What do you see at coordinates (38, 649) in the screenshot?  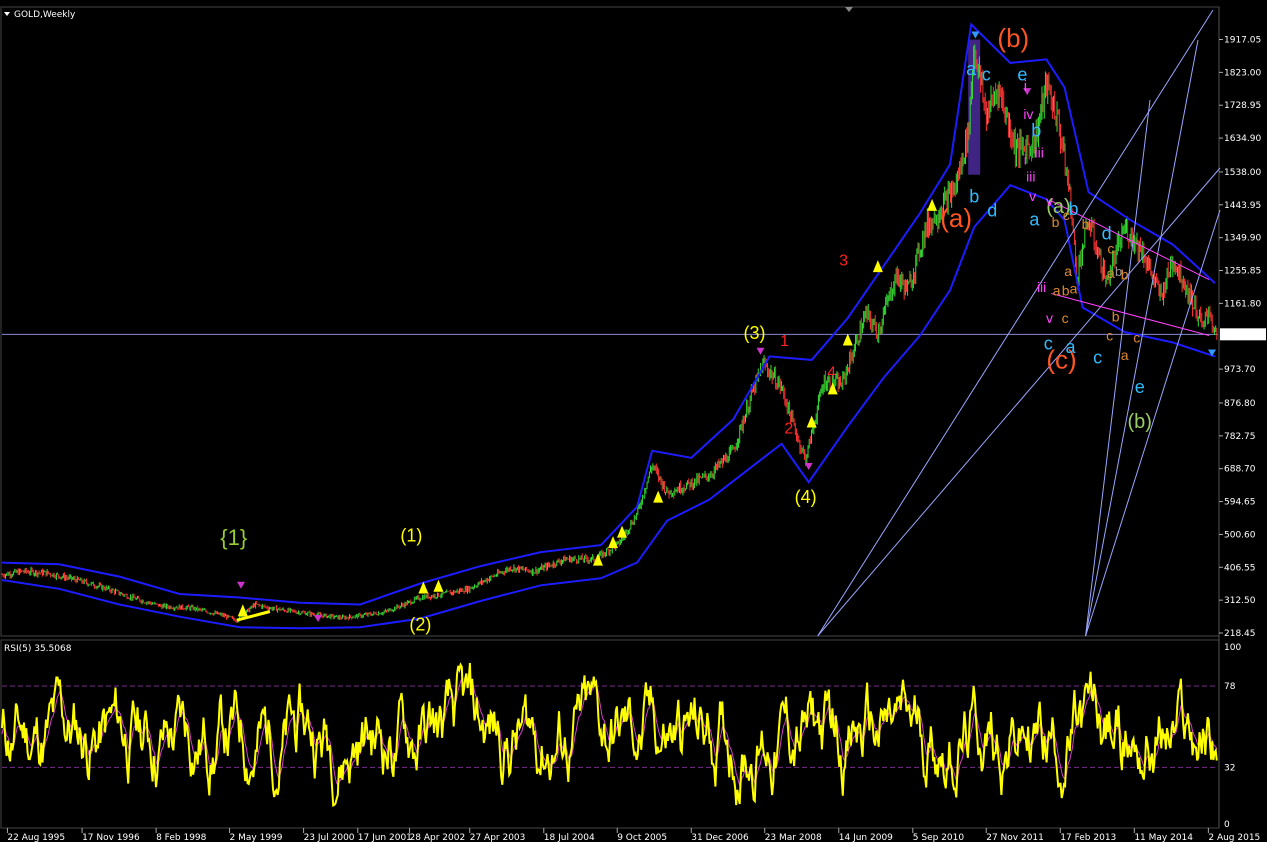 I see `rsi-title: RSI(5) 35.5068` at bounding box center [38, 649].